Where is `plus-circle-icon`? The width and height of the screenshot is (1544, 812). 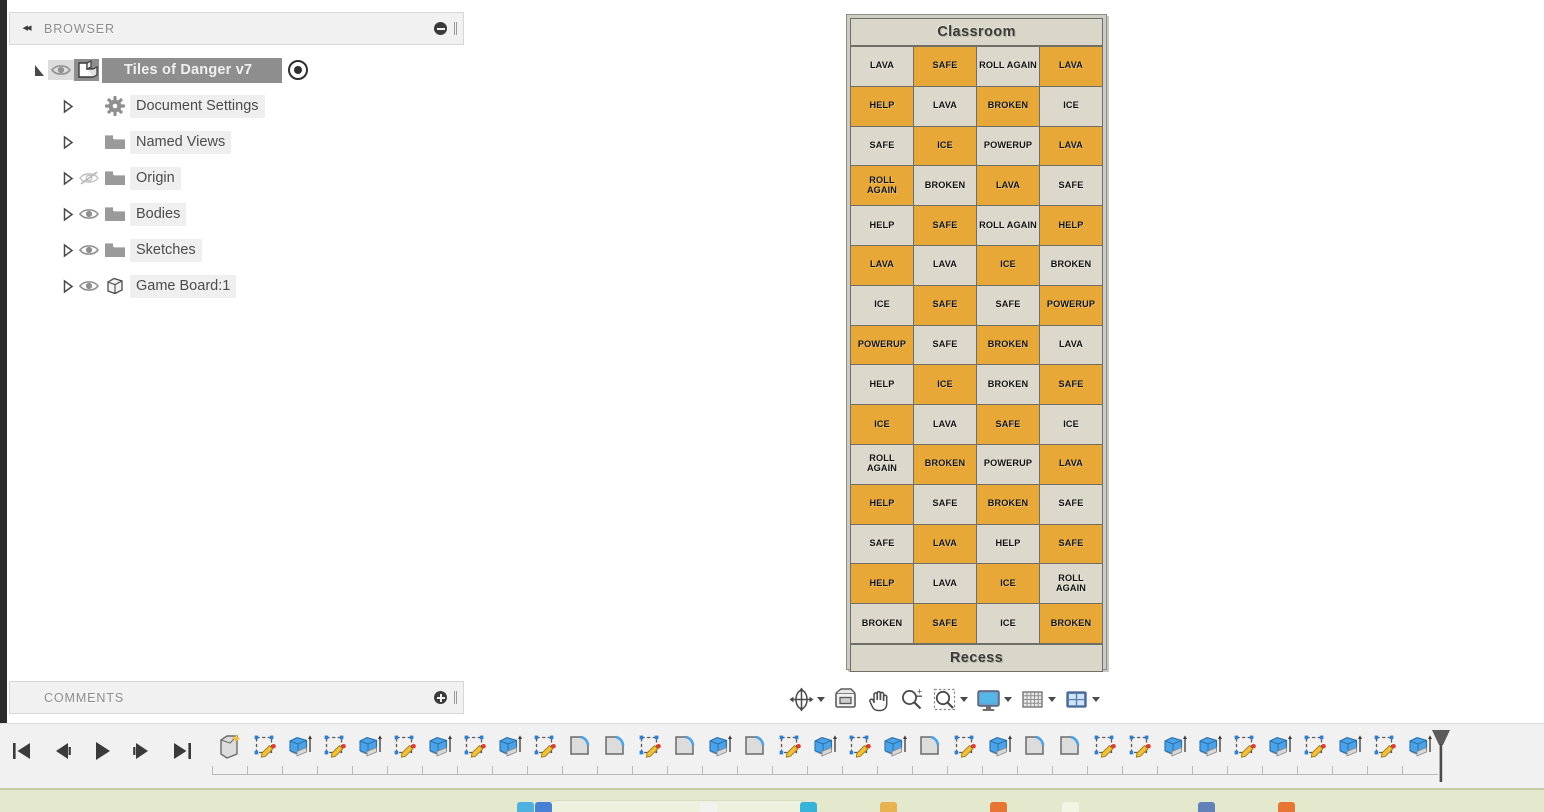 plus-circle-icon is located at coordinates (440, 697).